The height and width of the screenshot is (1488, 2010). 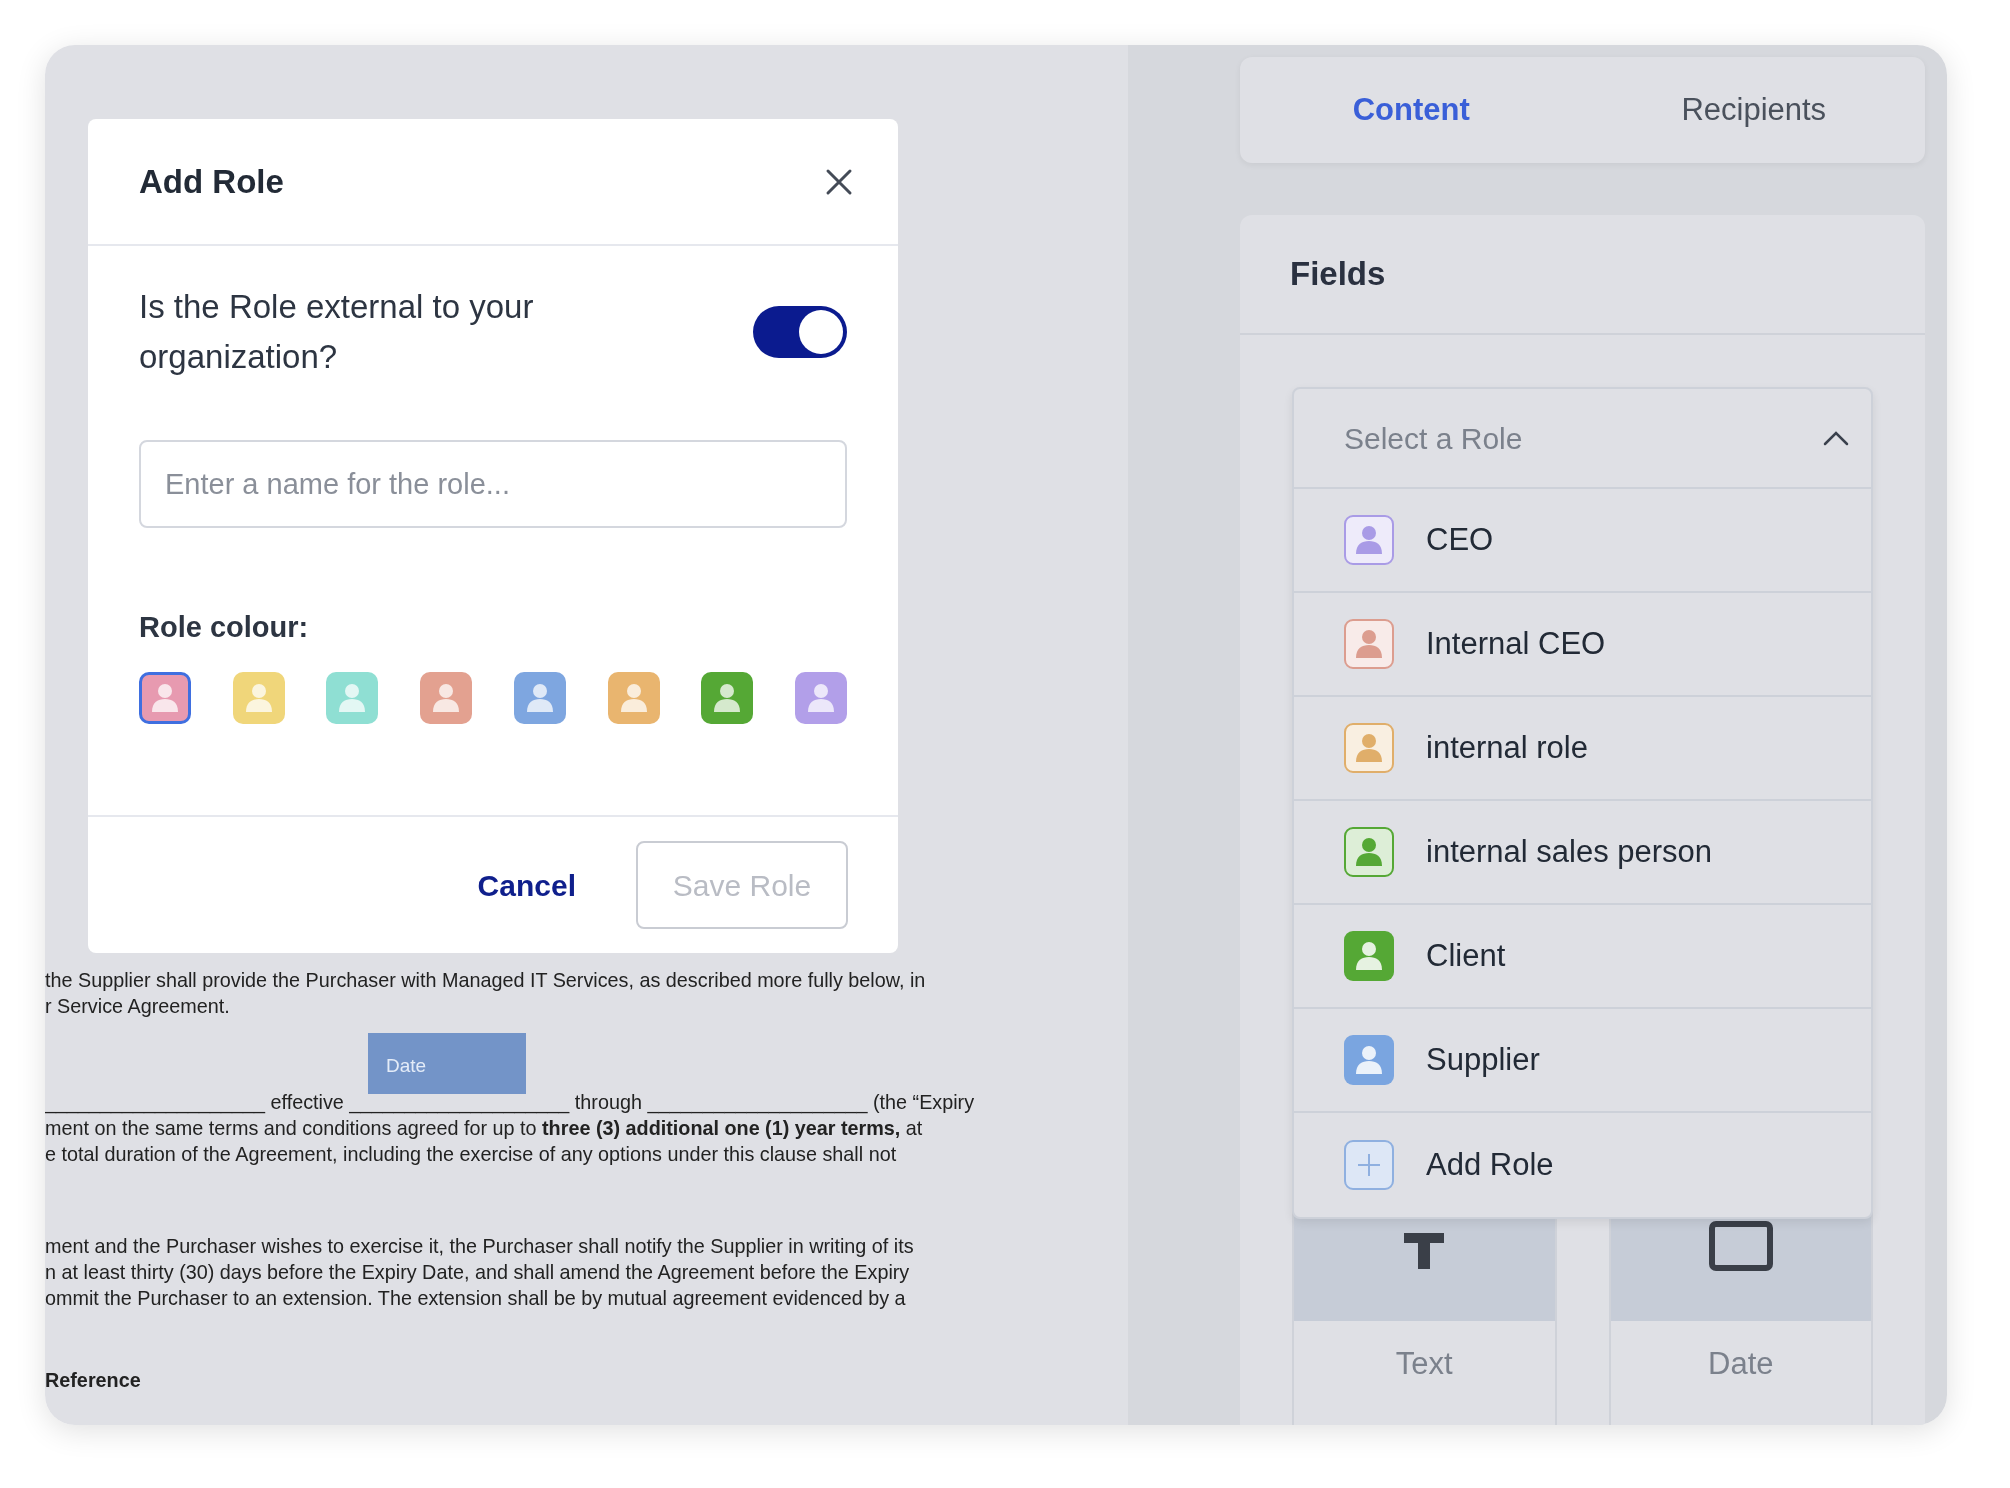 I want to click on document-text: ment and the Purchaser wishes to exercise it, the Purchaser shall notify the Supplier in writing of its, so click(x=480, y=1246).